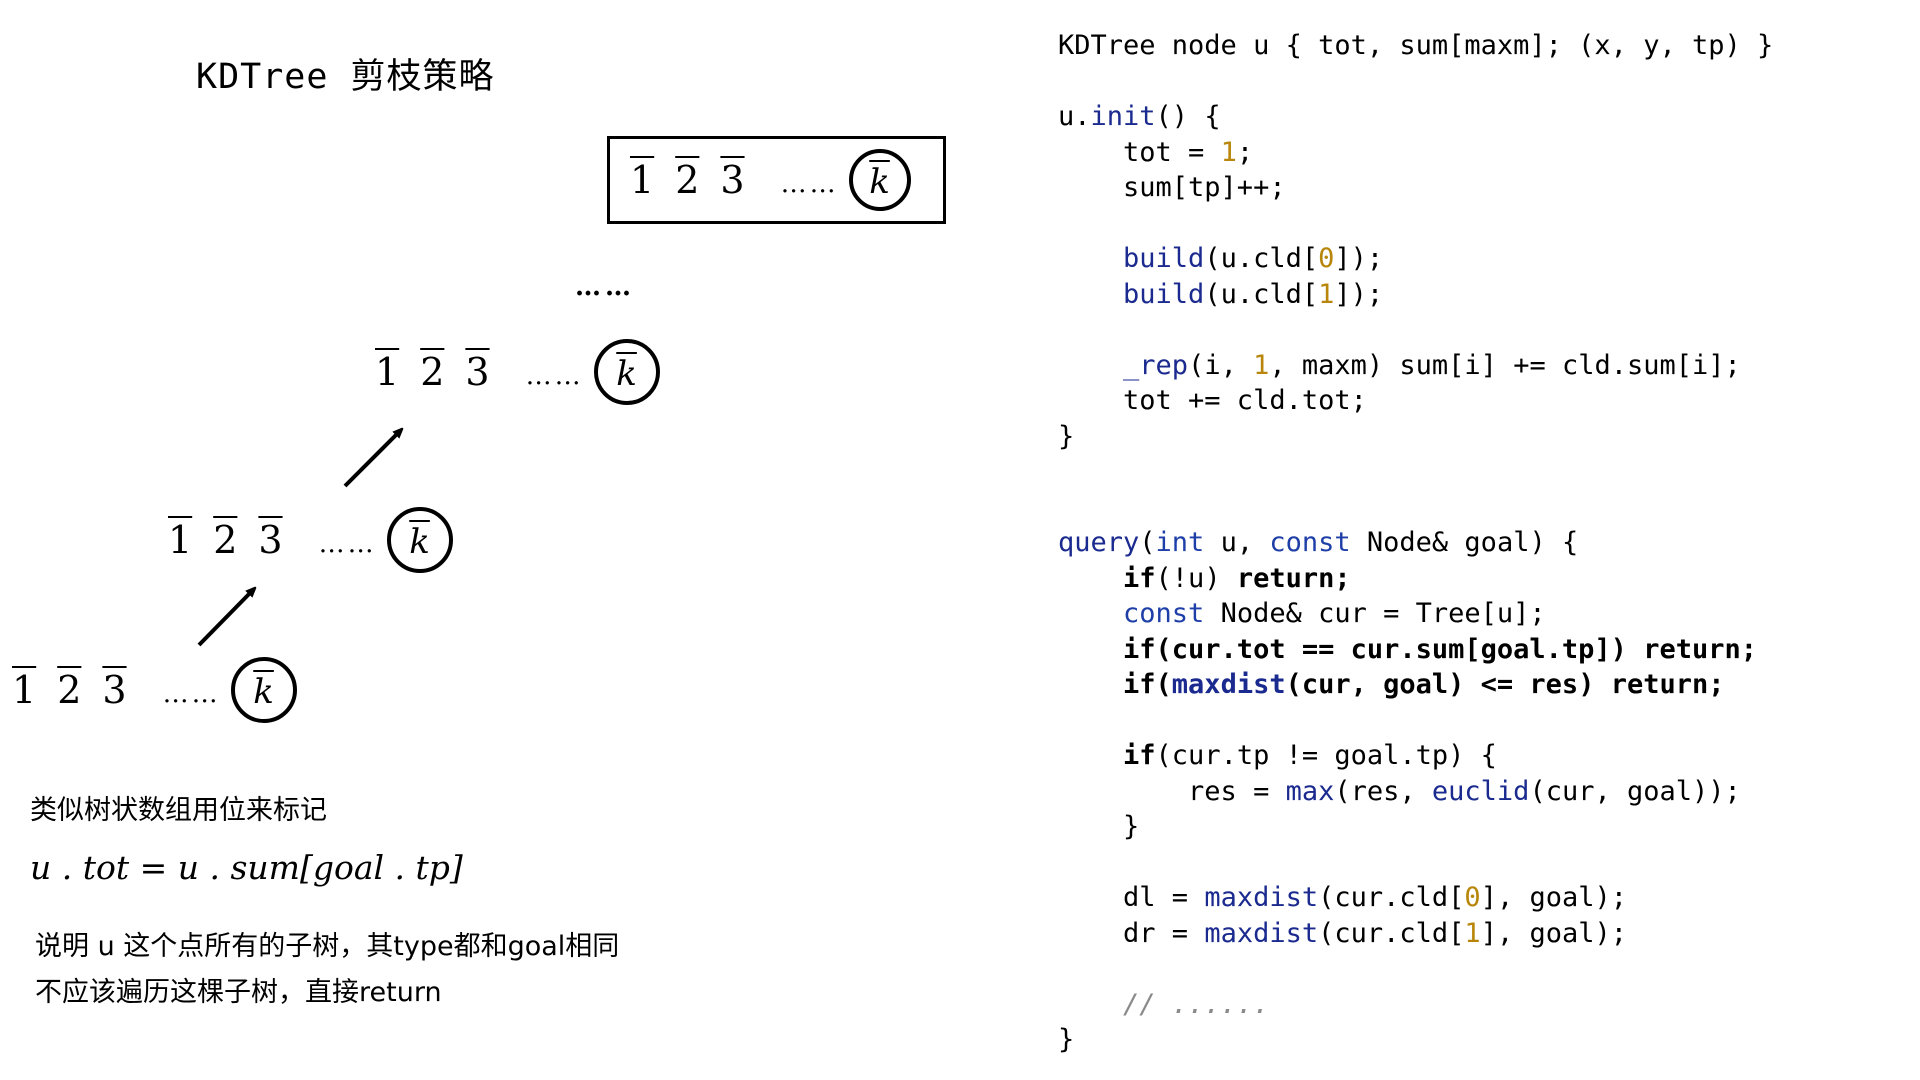 This screenshot has height=1080, width=1920. I want to click on code-token: , maxm) sum[i] += cld.sum[i];, so click(1505, 365).